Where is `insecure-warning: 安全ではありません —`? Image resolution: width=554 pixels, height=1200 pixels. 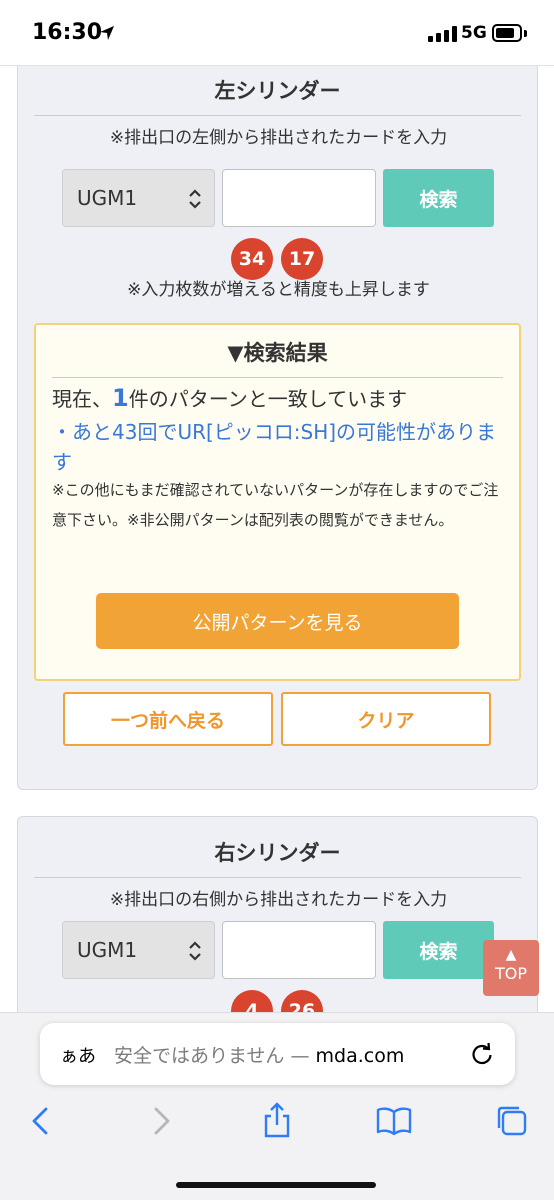
insecure-warning: 安全ではありません — is located at coordinates (215, 1056).